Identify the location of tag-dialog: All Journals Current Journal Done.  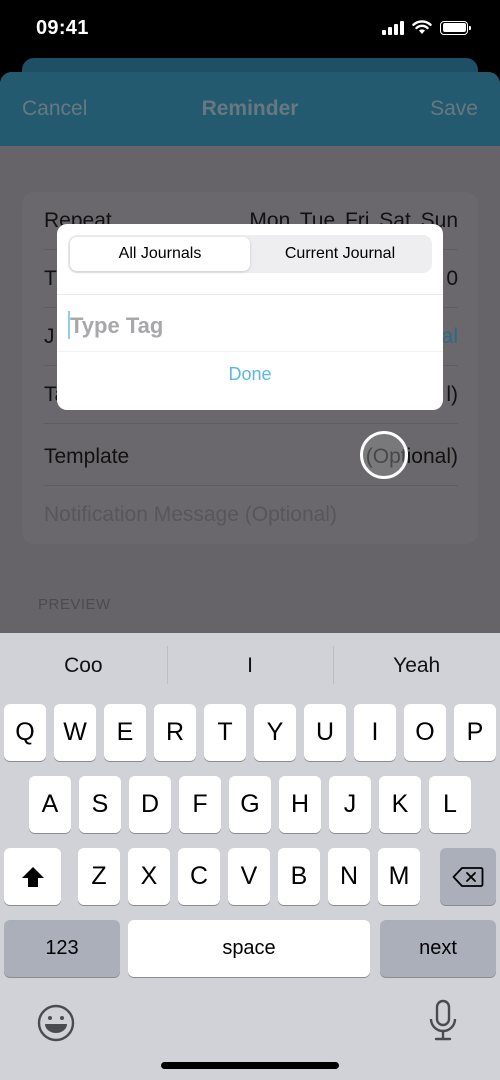
(250, 317).